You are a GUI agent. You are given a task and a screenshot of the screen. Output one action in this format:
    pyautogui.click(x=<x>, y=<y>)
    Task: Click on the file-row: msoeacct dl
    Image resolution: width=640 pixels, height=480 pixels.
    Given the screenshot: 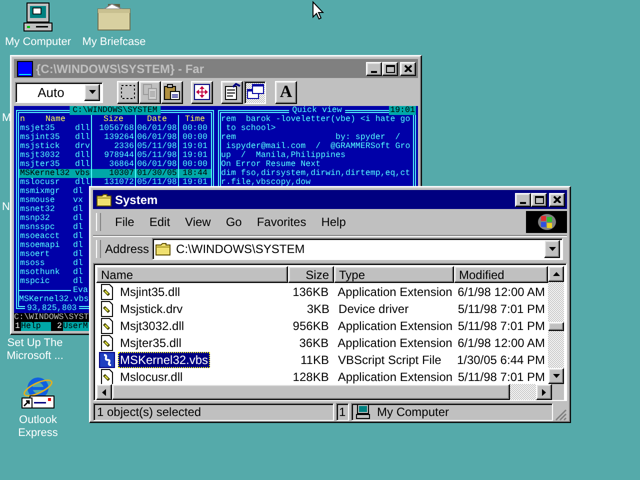 What is the action you would take?
    pyautogui.click(x=54, y=236)
    